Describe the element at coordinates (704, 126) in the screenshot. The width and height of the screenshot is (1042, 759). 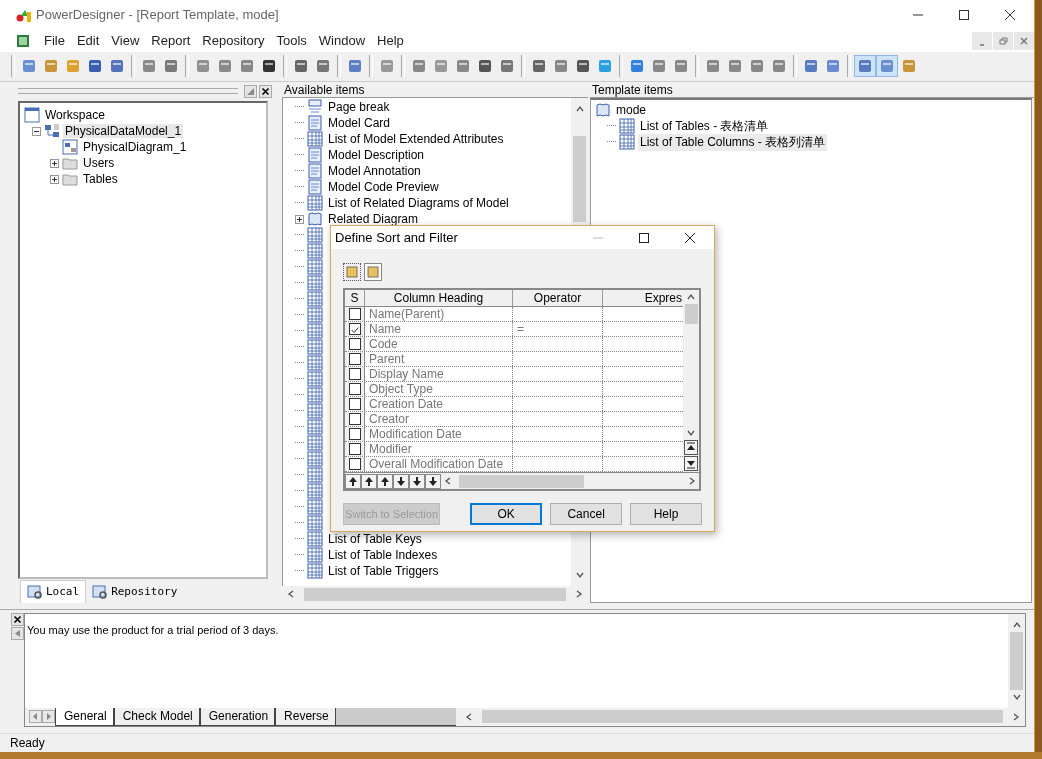
I see `tree-item: List of Tables - 表格清单` at that location.